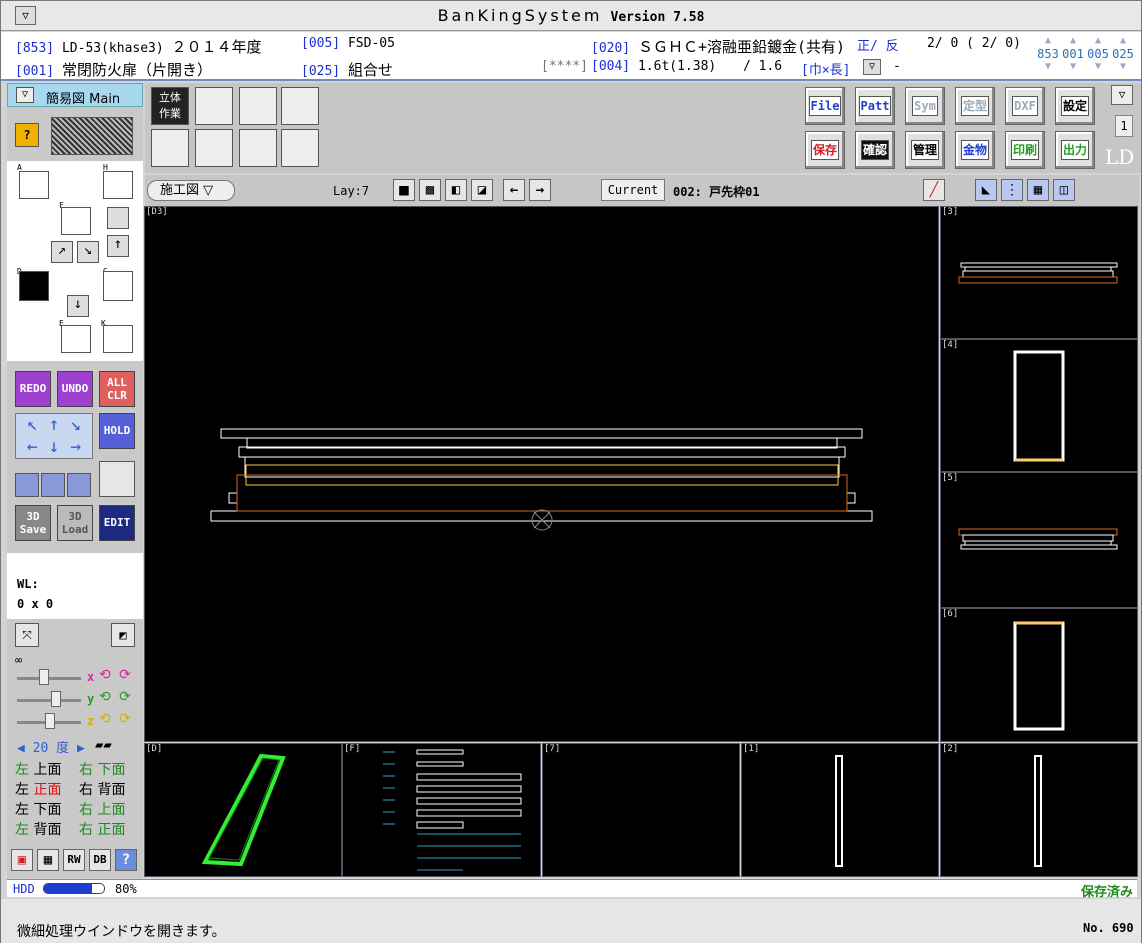  I want to click on redo-button: REDO, so click(33, 389).